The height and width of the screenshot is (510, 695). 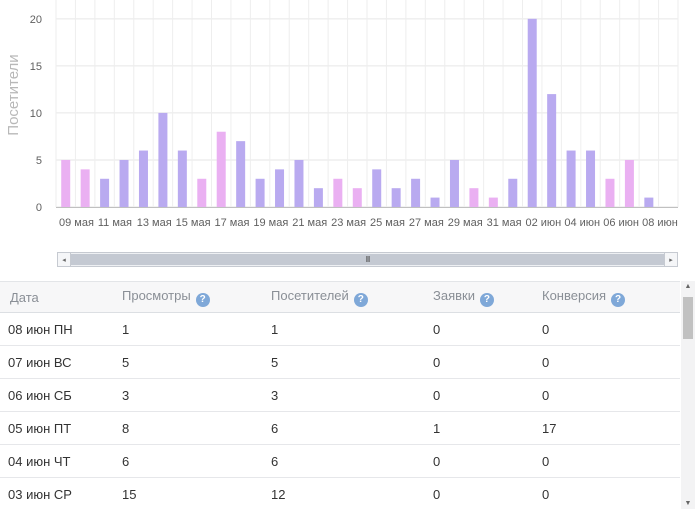 I want to click on chart-horizontal-scrollbar: ◂ III ▸, so click(x=367, y=259).